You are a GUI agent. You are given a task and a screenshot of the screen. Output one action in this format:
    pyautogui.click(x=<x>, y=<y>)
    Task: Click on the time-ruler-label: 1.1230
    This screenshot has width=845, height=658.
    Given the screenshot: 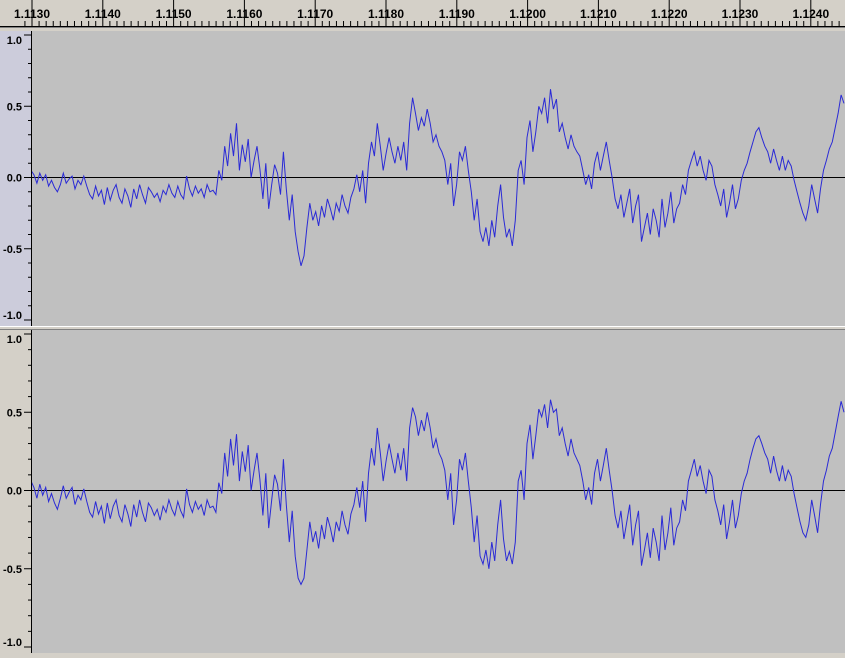 What is the action you would take?
    pyautogui.click(x=740, y=14)
    